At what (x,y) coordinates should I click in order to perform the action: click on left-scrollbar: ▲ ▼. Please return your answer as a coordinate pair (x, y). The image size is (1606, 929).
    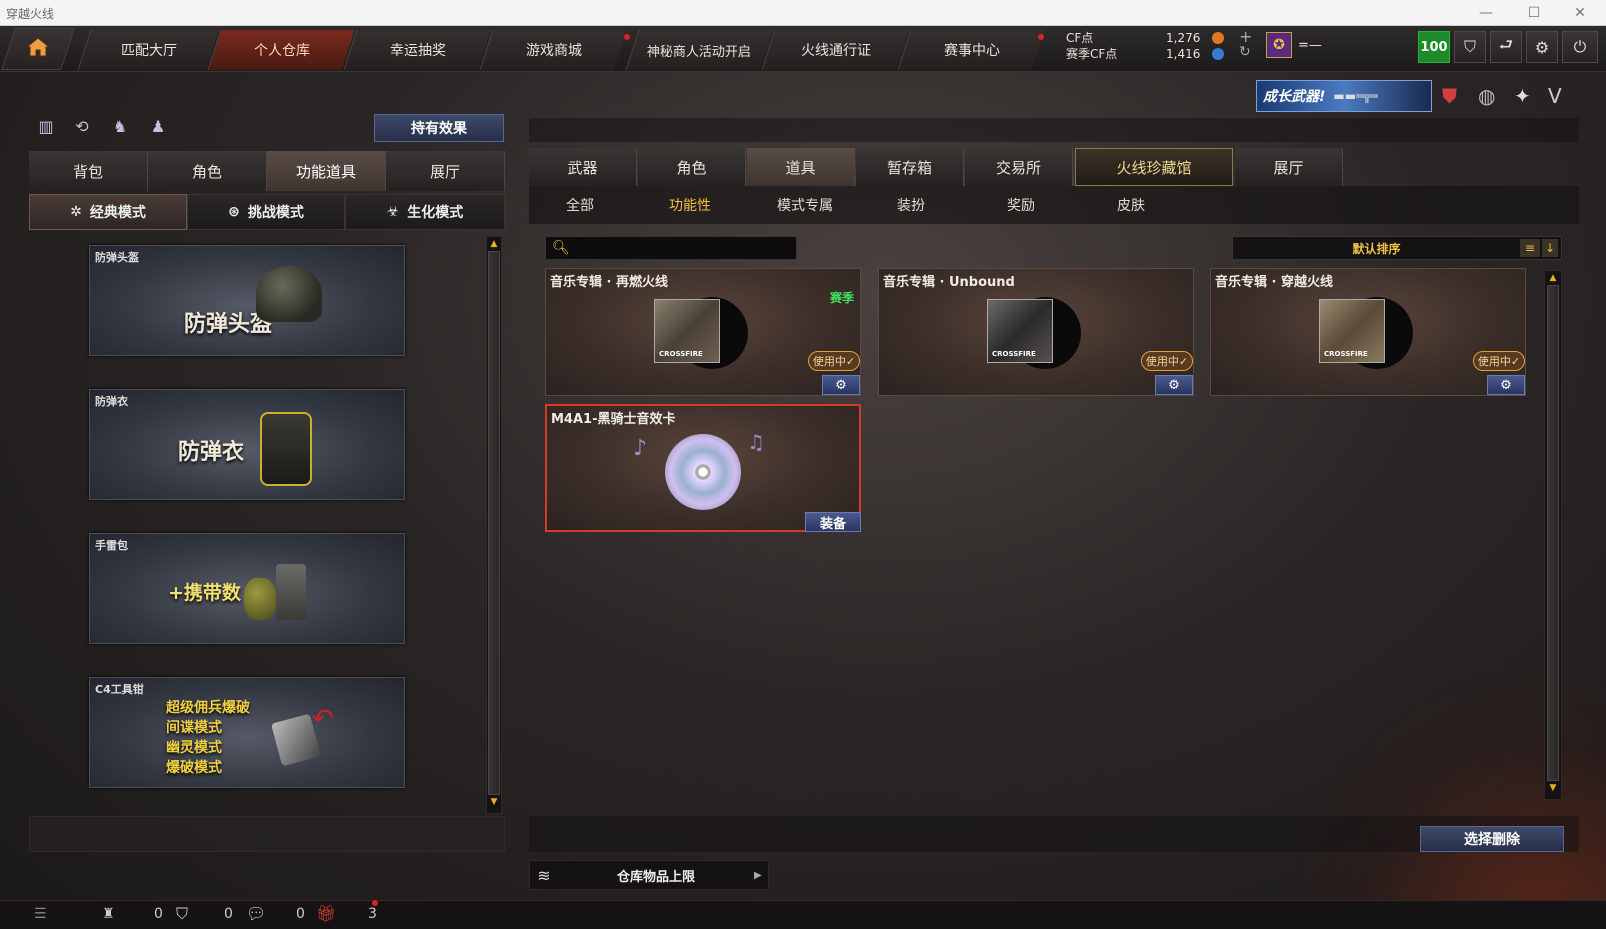
    Looking at the image, I should click on (494, 525).